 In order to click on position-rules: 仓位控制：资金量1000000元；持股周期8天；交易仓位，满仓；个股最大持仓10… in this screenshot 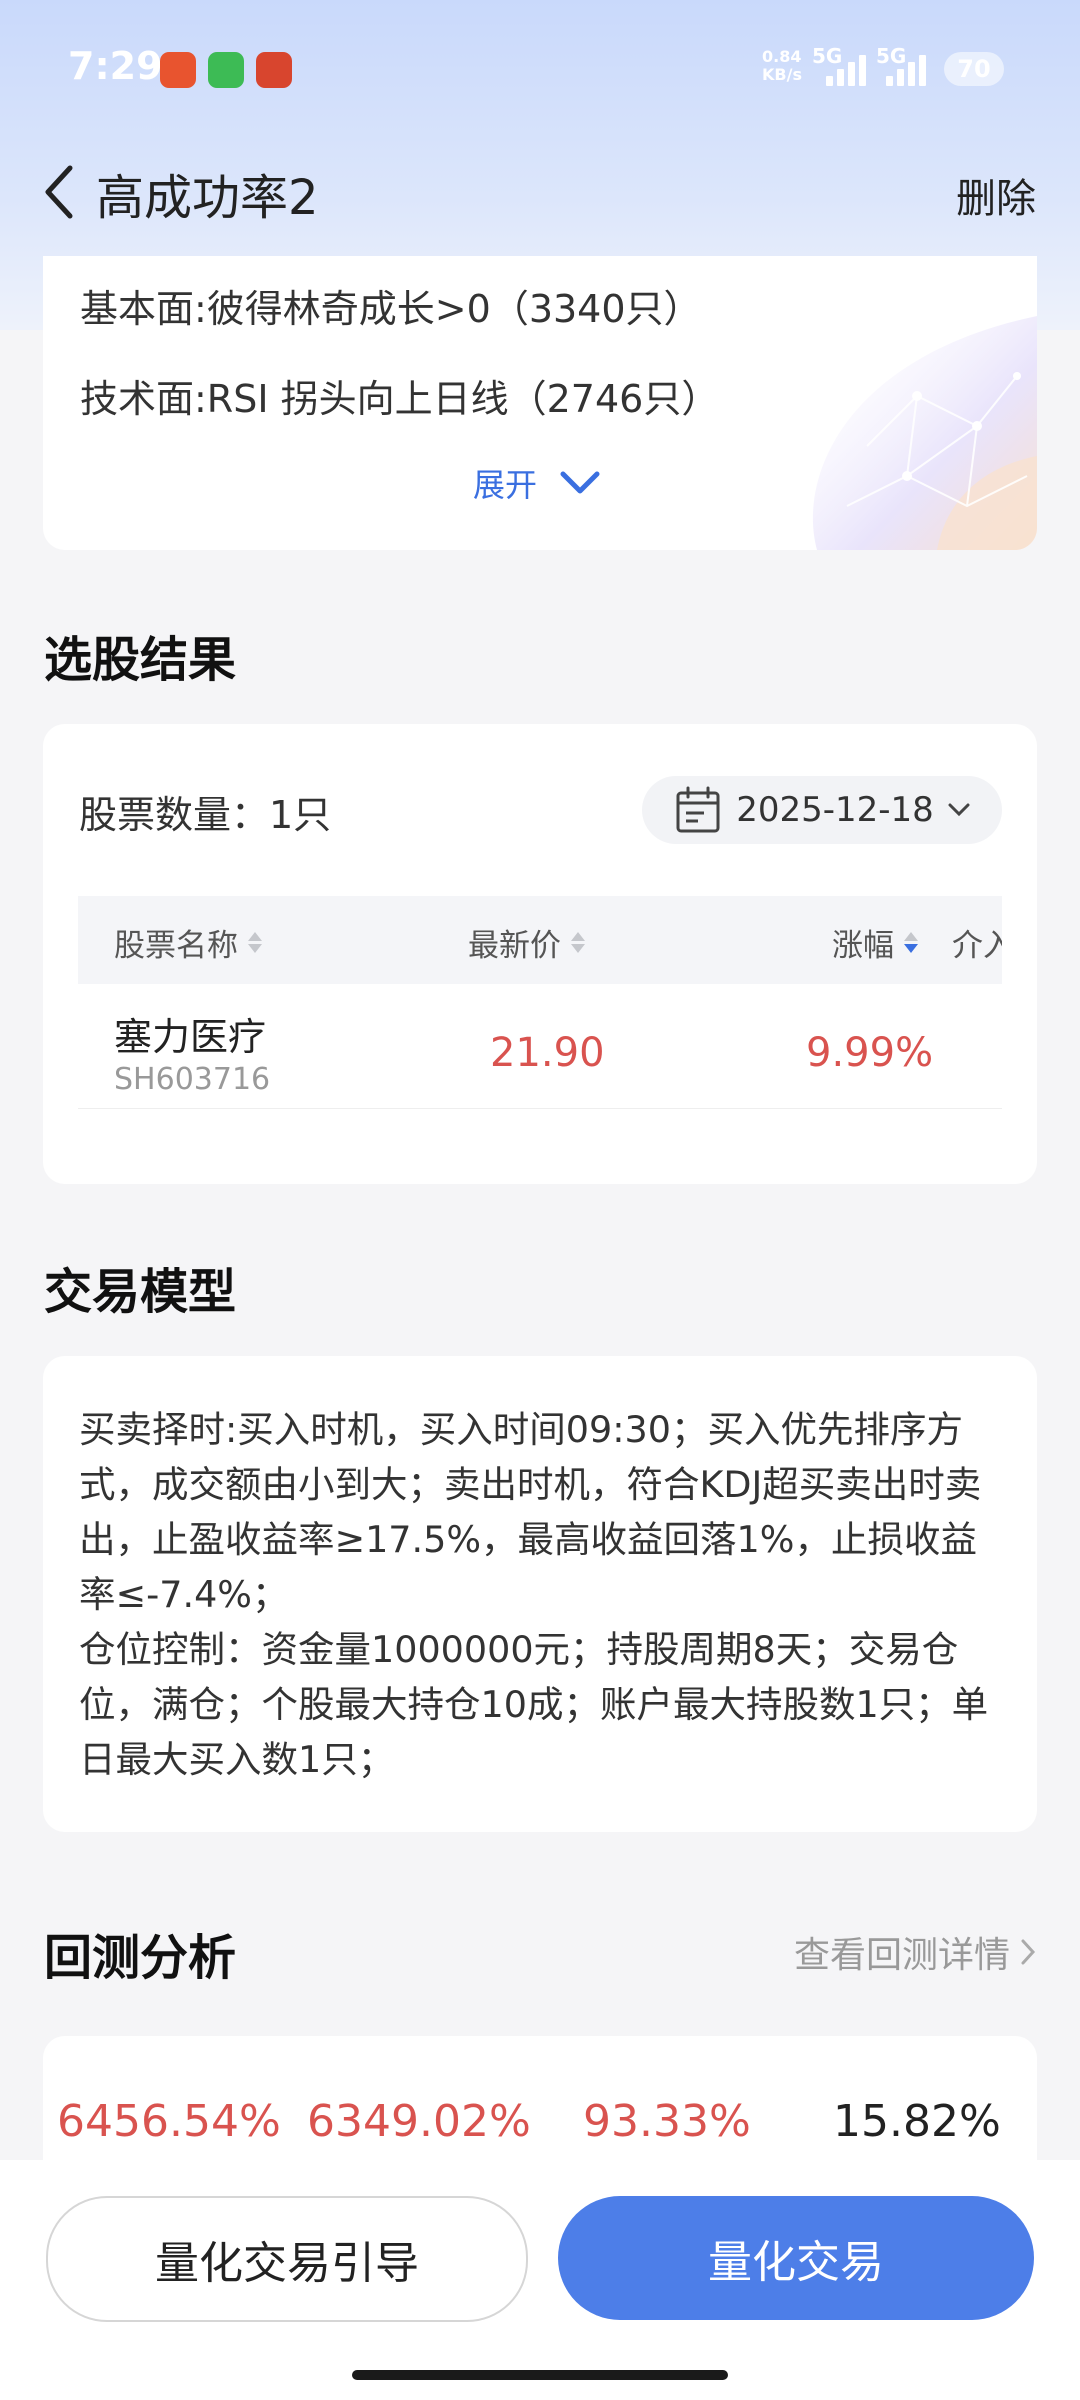, I will do `click(534, 1704)`.